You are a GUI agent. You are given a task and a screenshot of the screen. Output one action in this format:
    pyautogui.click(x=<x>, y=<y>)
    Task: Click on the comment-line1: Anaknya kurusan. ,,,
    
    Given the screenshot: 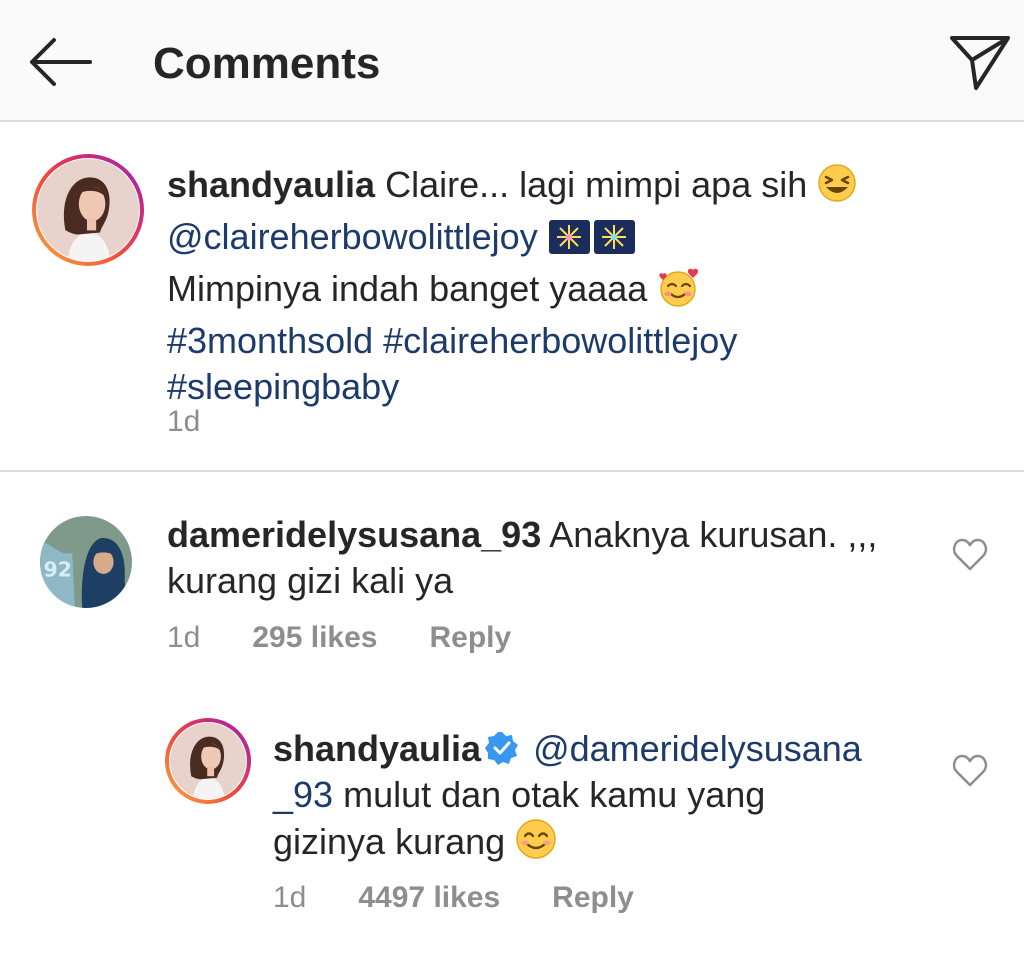 What is the action you would take?
    pyautogui.click(x=709, y=534)
    